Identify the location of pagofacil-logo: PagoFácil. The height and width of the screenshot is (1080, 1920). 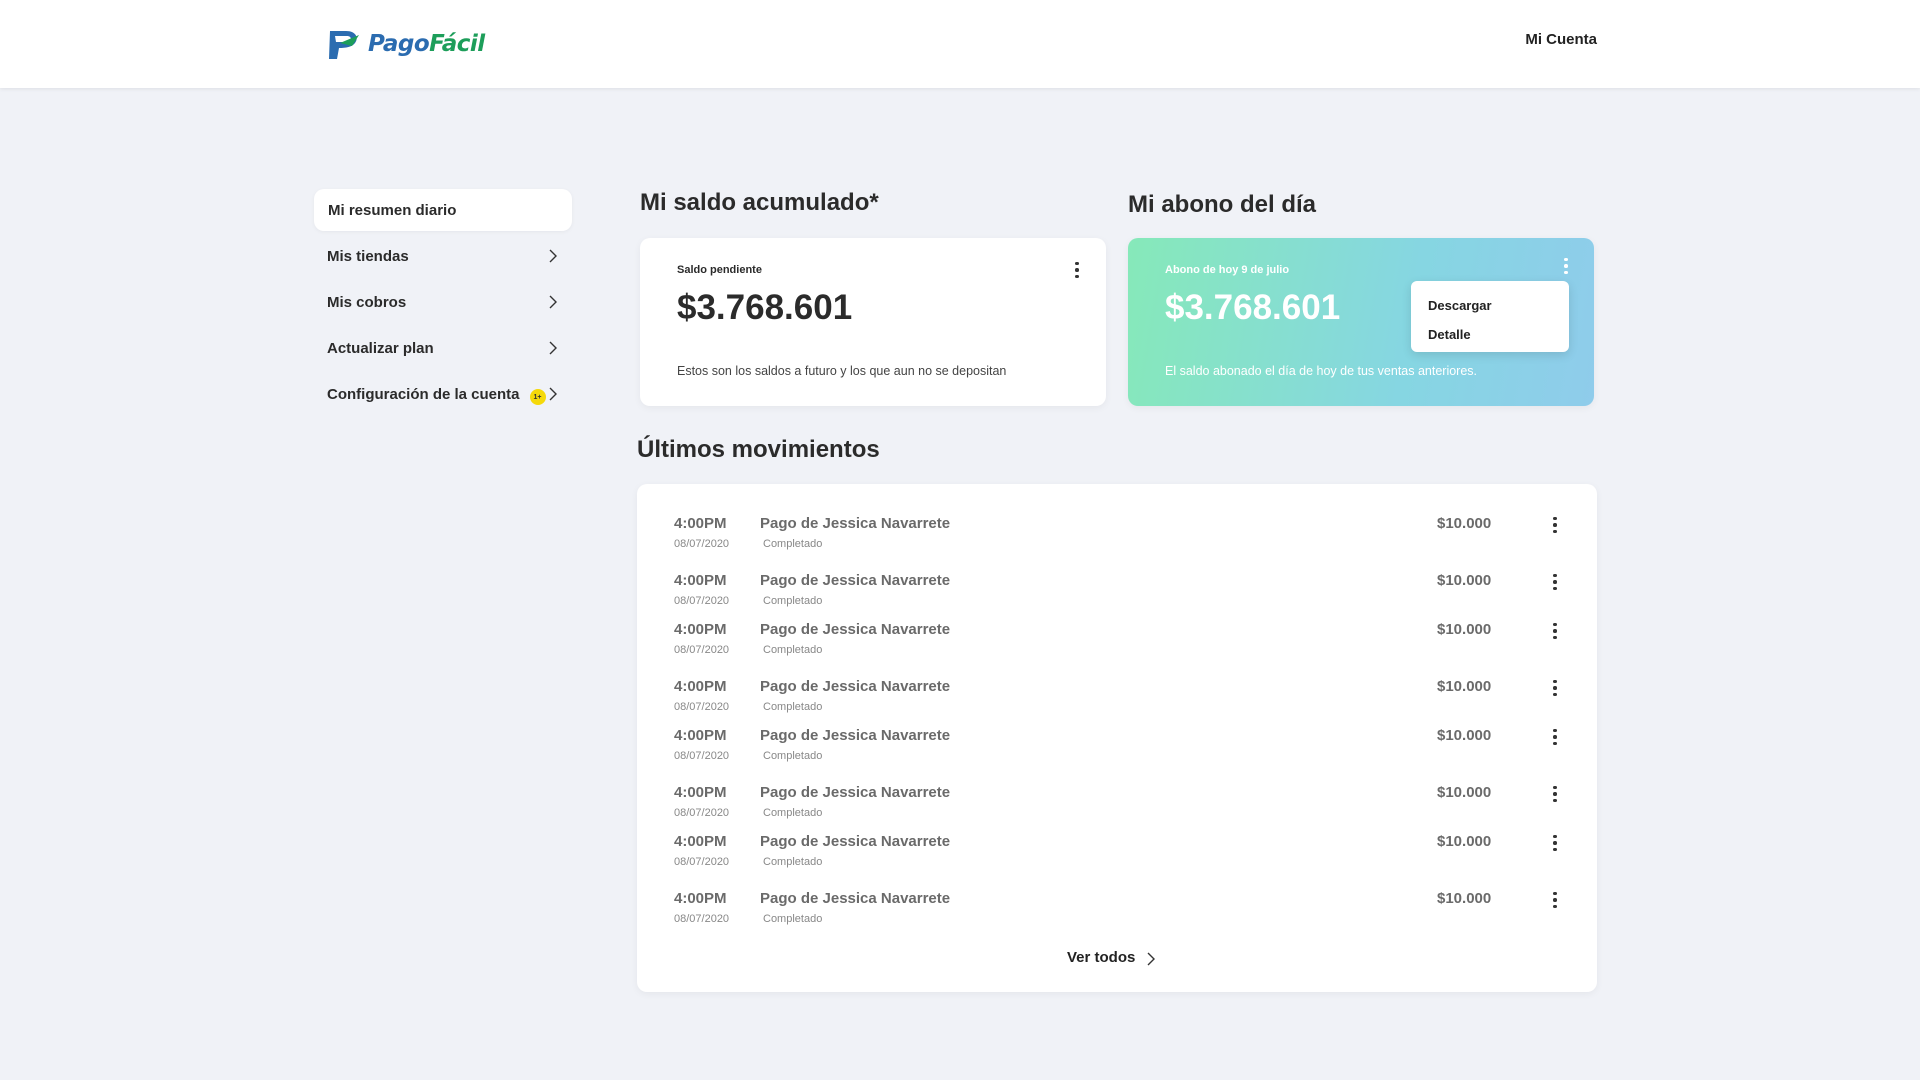
(405, 44).